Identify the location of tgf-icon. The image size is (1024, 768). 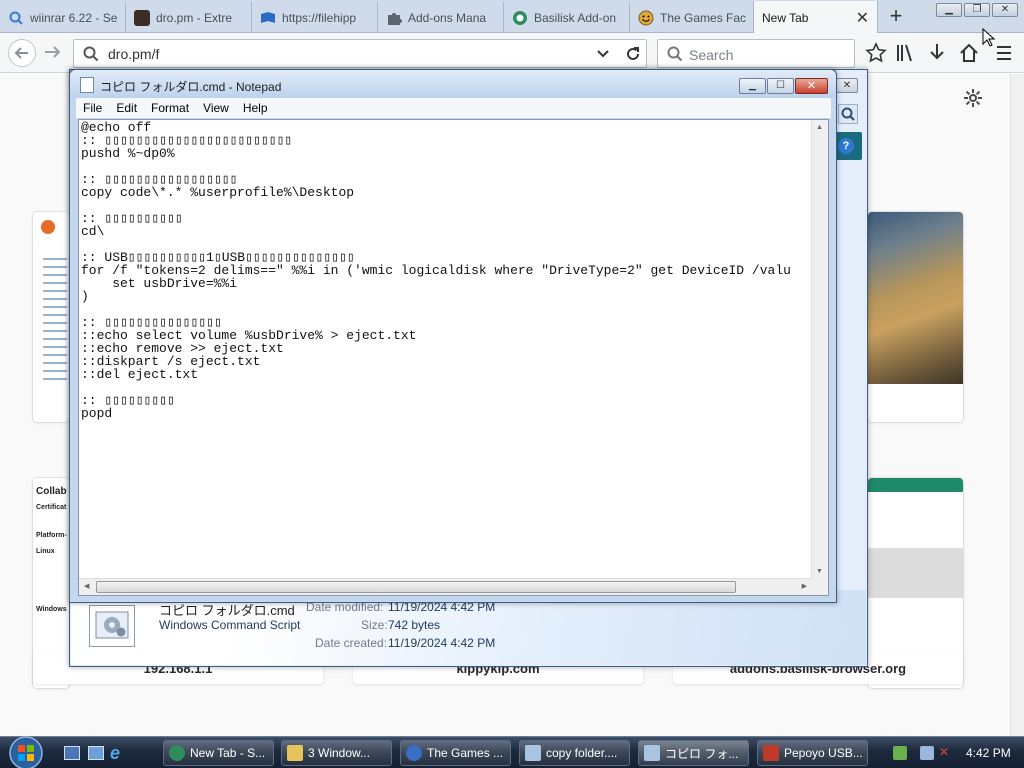
(414, 753).